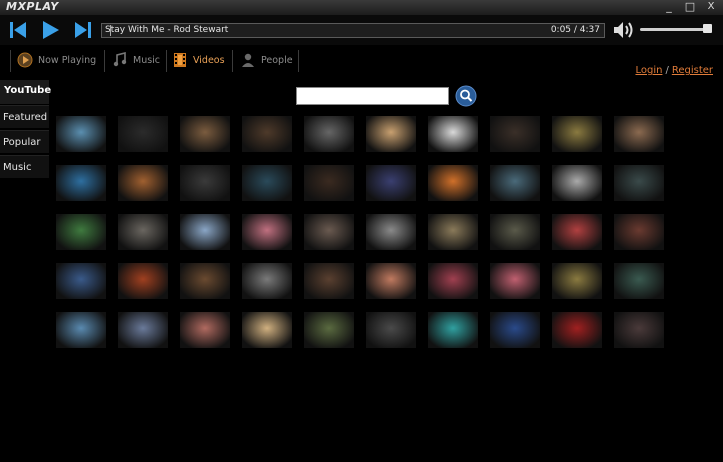 The height and width of the screenshot is (462, 723). What do you see at coordinates (690, 7) in the screenshot?
I see `maximize-button: □` at bounding box center [690, 7].